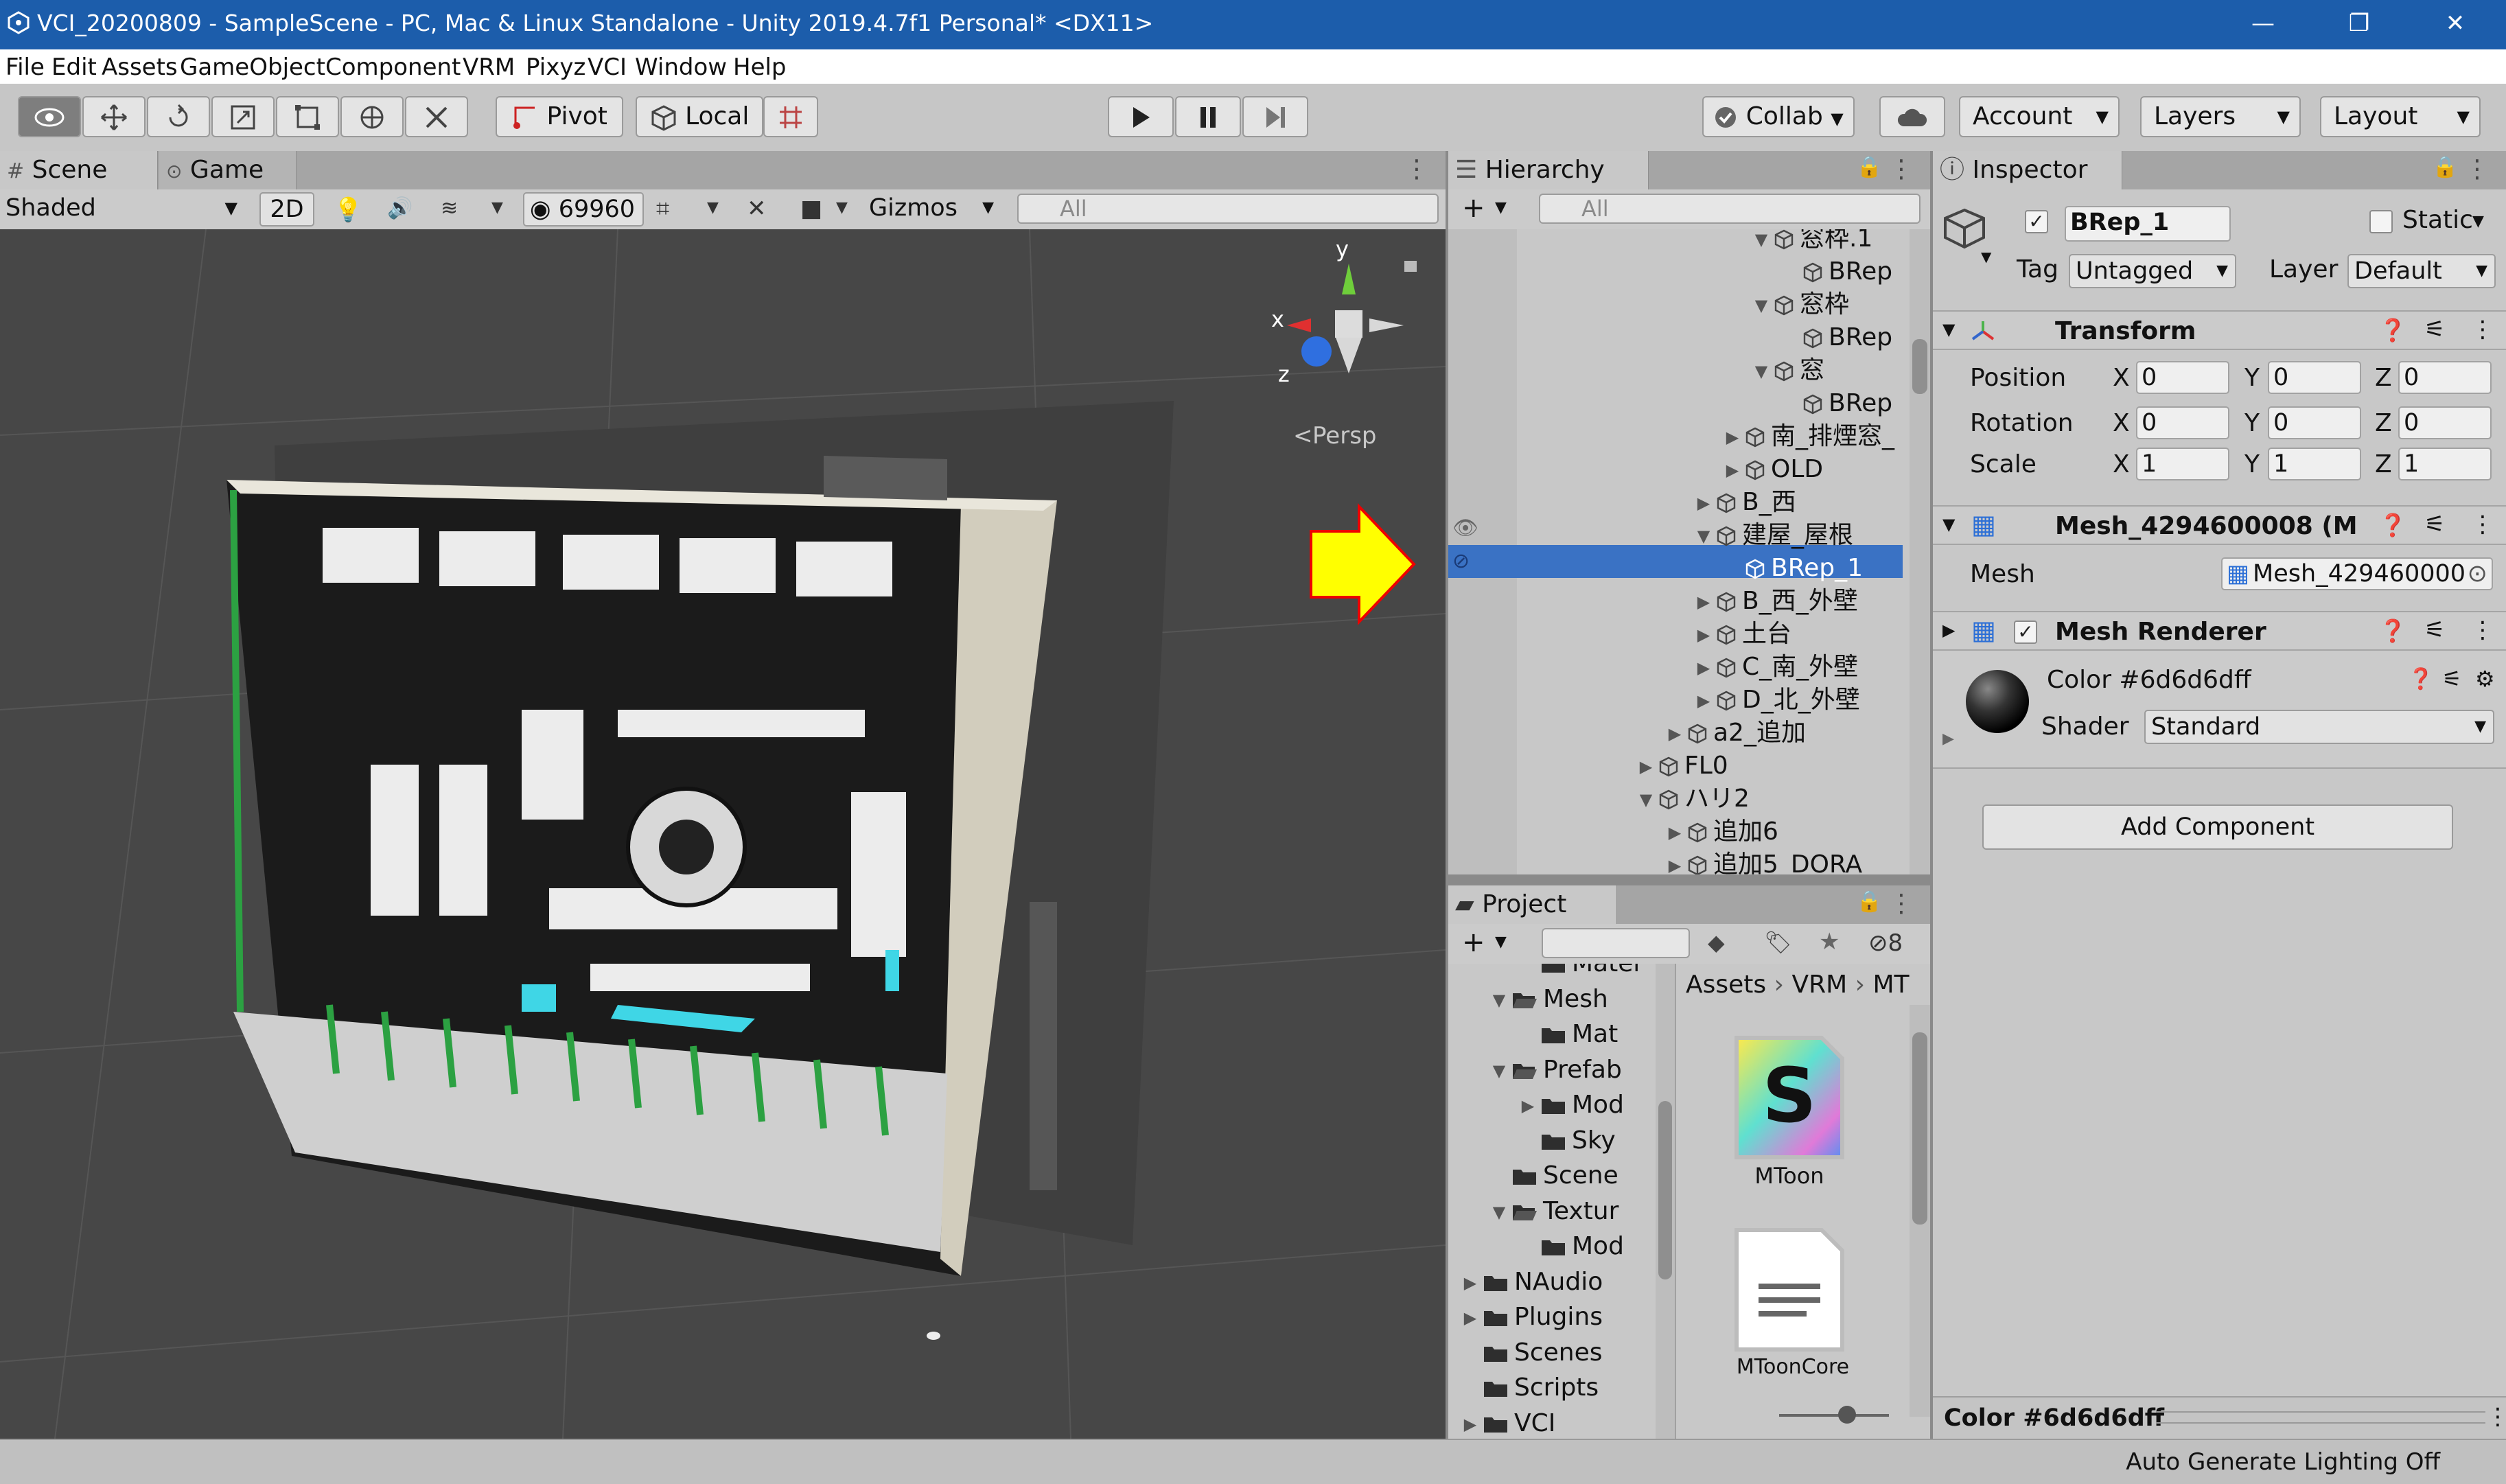 The image size is (2506, 1484). I want to click on add-component-button: Add Component, so click(2217, 827).